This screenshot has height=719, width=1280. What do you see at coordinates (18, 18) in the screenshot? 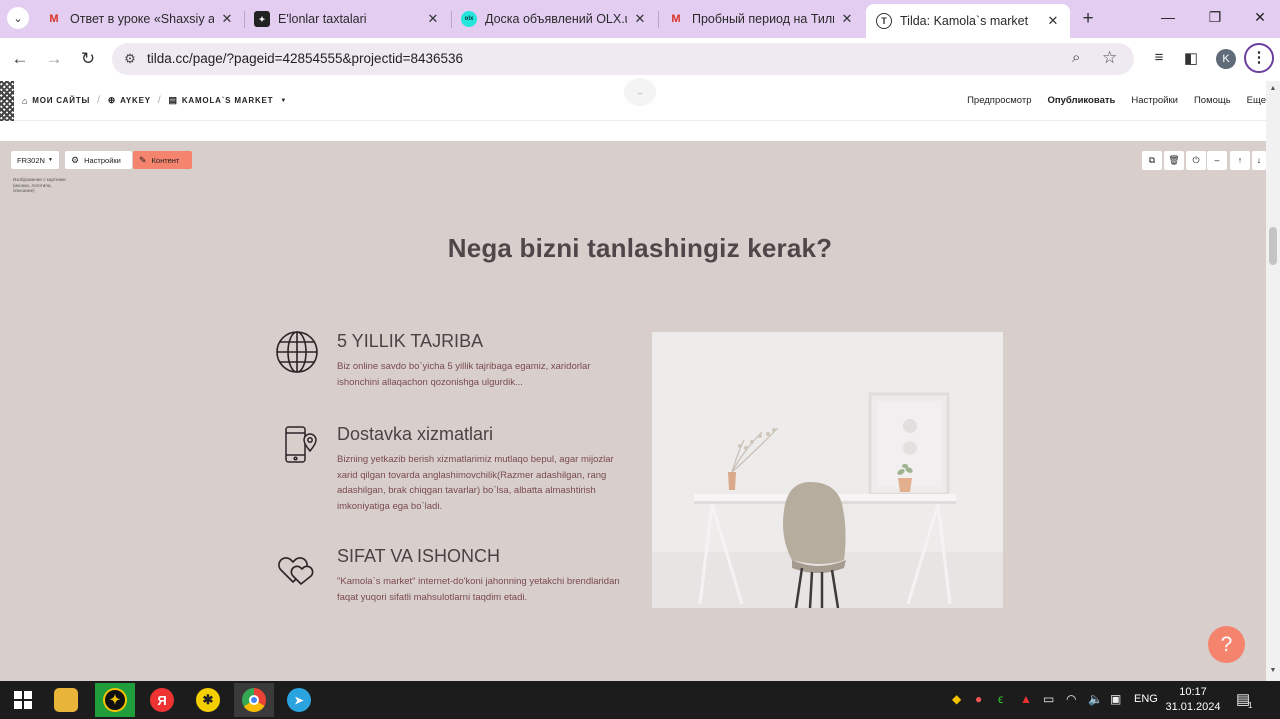
I see `tab-search-chevron-icon: ⌄` at bounding box center [18, 18].